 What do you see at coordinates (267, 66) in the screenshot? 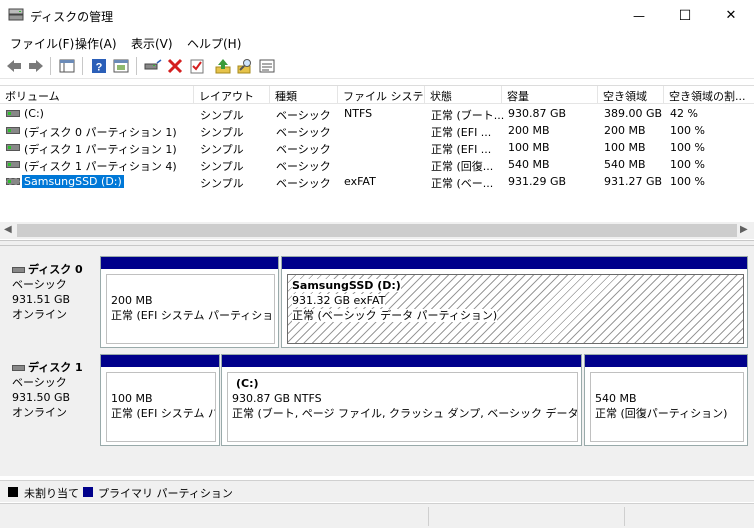
I see `list-button` at bounding box center [267, 66].